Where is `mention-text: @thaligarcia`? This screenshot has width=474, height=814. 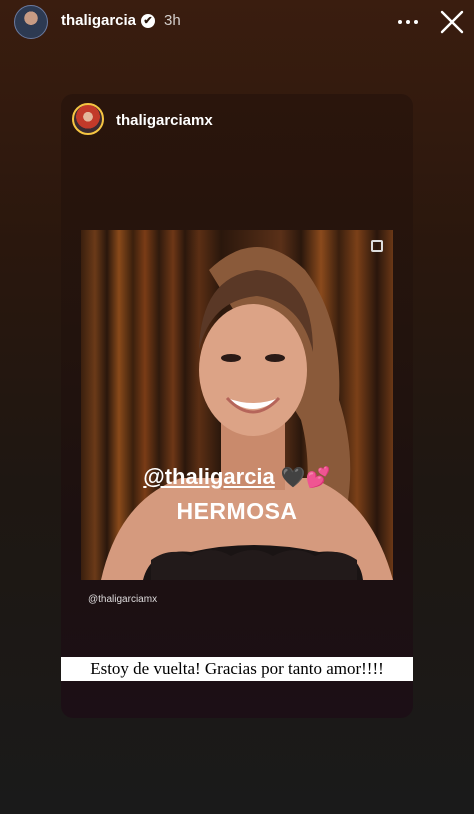
mention-text: @thaligarcia is located at coordinates (209, 476).